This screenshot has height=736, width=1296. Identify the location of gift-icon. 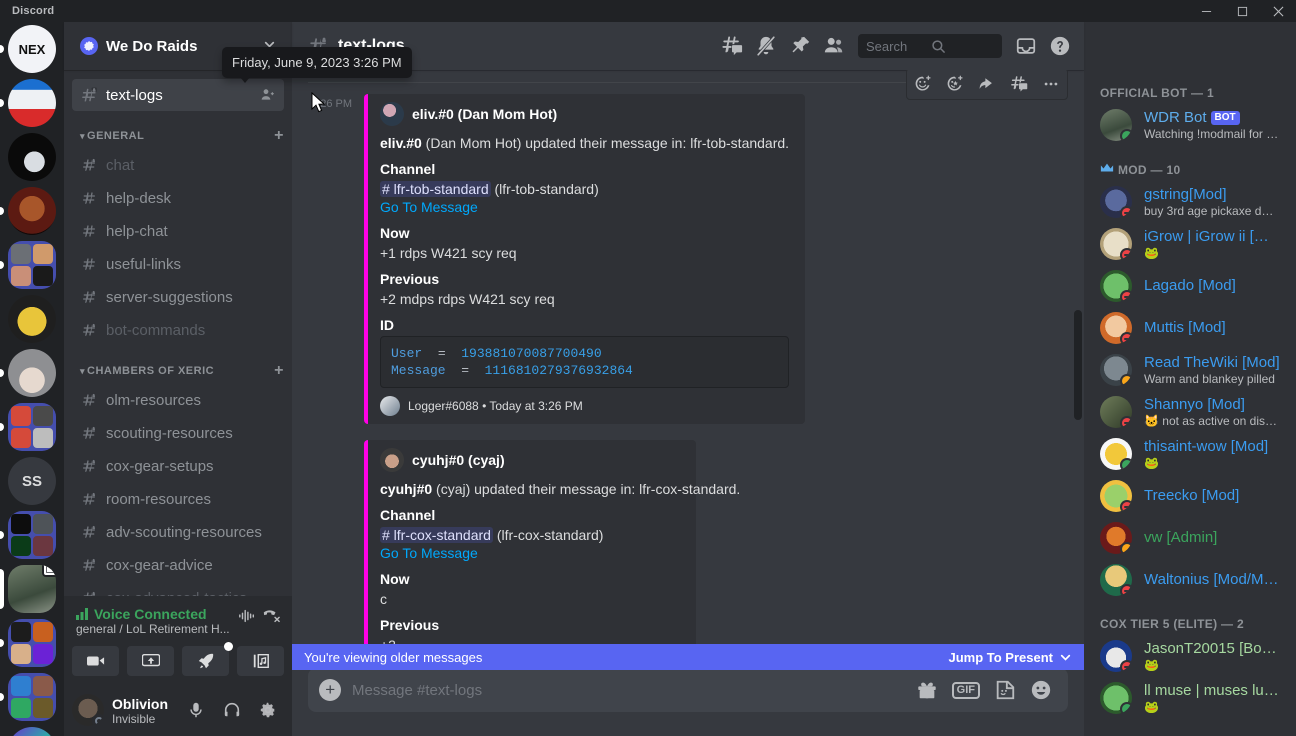
(927, 690).